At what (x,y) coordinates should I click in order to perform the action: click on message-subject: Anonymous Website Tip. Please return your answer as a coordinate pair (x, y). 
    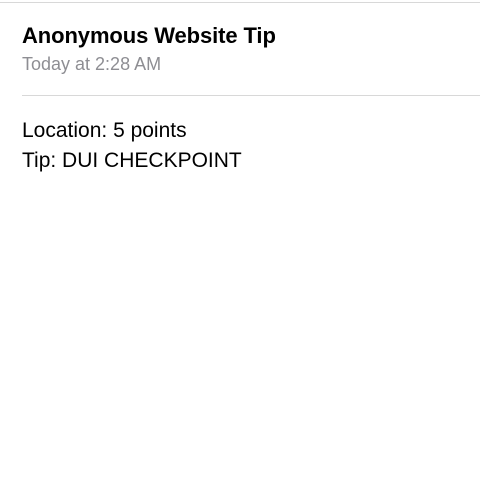
    Looking at the image, I should click on (149, 35).